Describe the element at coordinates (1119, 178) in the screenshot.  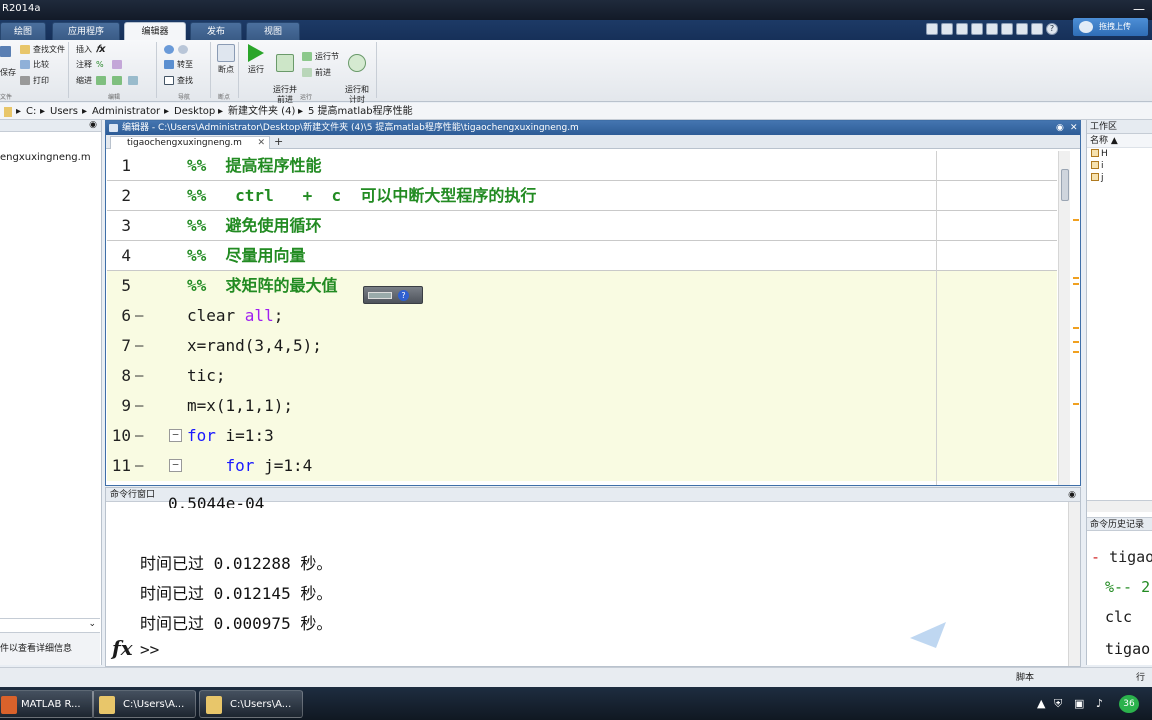
I see `workspace-var: j` at that location.